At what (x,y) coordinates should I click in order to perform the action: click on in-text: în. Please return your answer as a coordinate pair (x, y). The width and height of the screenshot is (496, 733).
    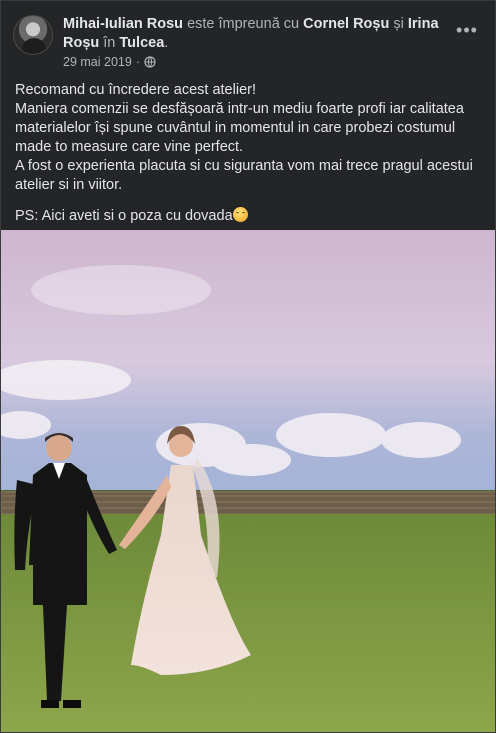
    Looking at the image, I should click on (109, 43).